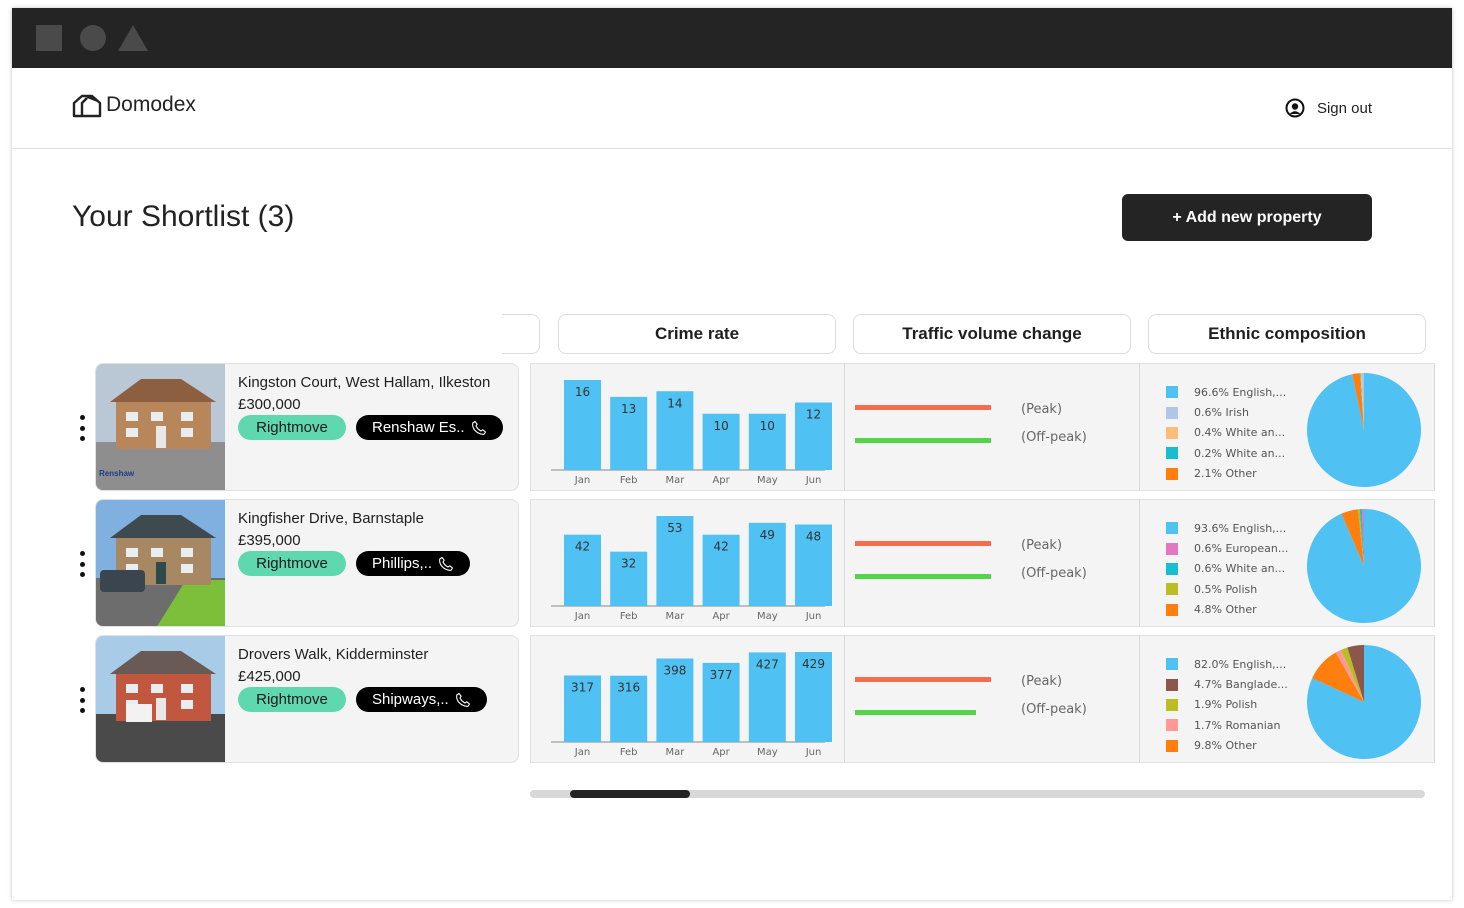 Image resolution: width=1464 pixels, height=908 pixels. Describe the element at coordinates (151, 104) in the screenshot. I see `brand-name: Domodex` at that location.